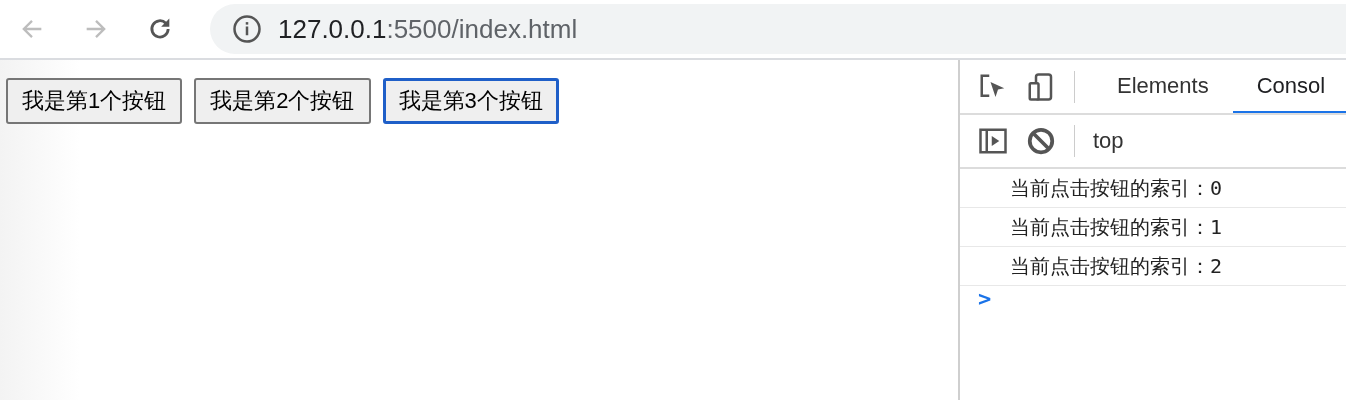 Image resolution: width=1346 pixels, height=400 pixels. What do you see at coordinates (1153, 266) in the screenshot?
I see `console-message: 当前点击按钮的索引：2` at bounding box center [1153, 266].